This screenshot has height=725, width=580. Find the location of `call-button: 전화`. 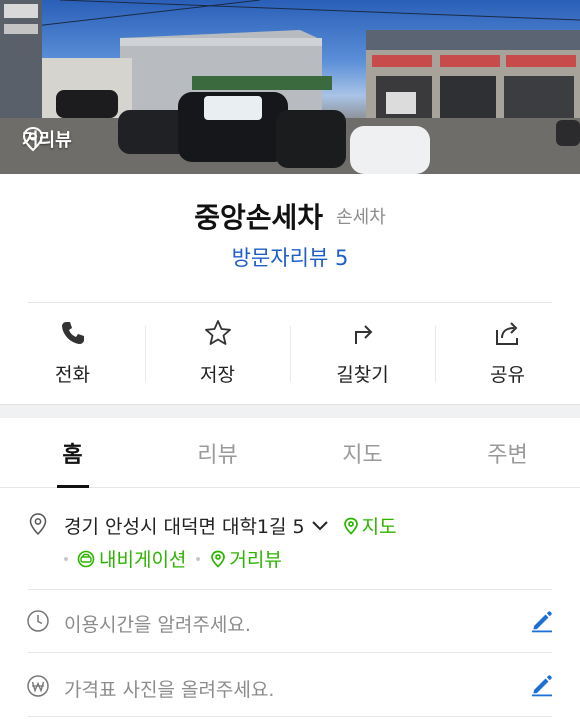

call-button: 전화 is located at coordinates (72, 353).